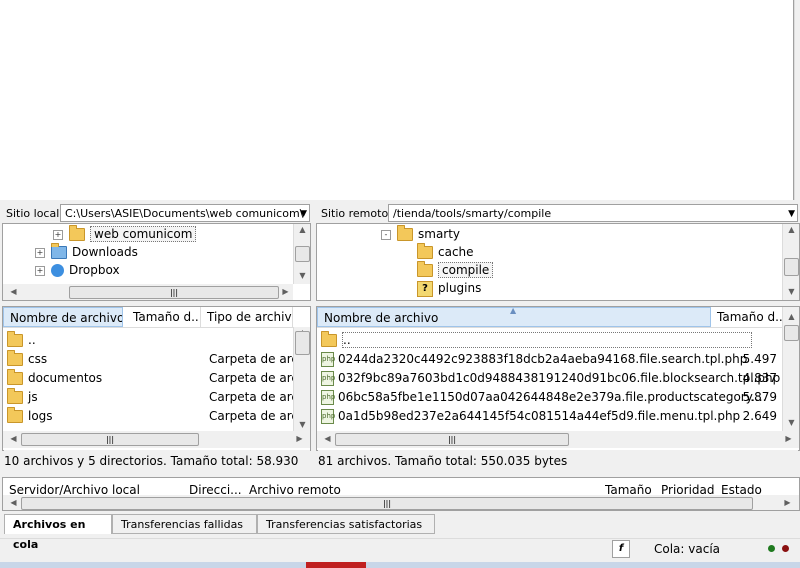 The width and height of the screenshot is (800, 568). What do you see at coordinates (386, 234) in the screenshot?
I see `collapse-icon: -` at bounding box center [386, 234].